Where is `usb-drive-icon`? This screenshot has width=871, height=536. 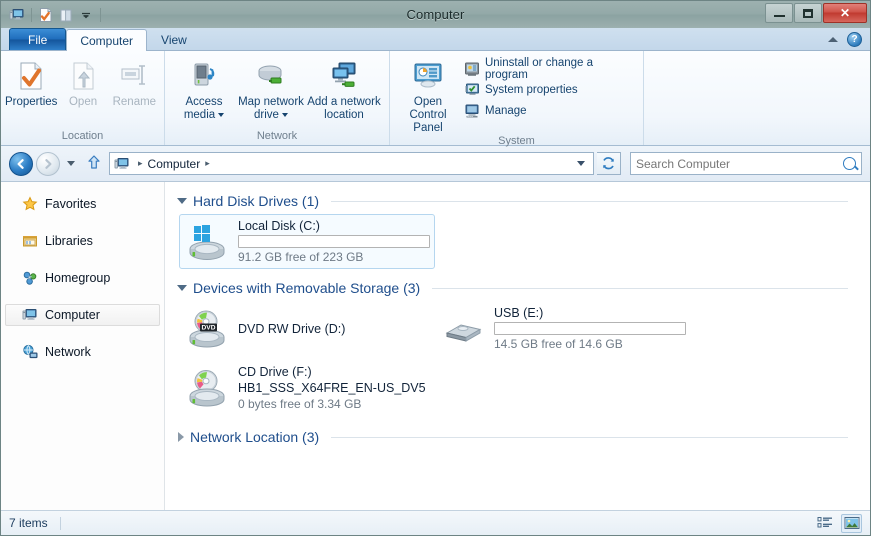
usb-drive-icon is located at coordinates (464, 329).